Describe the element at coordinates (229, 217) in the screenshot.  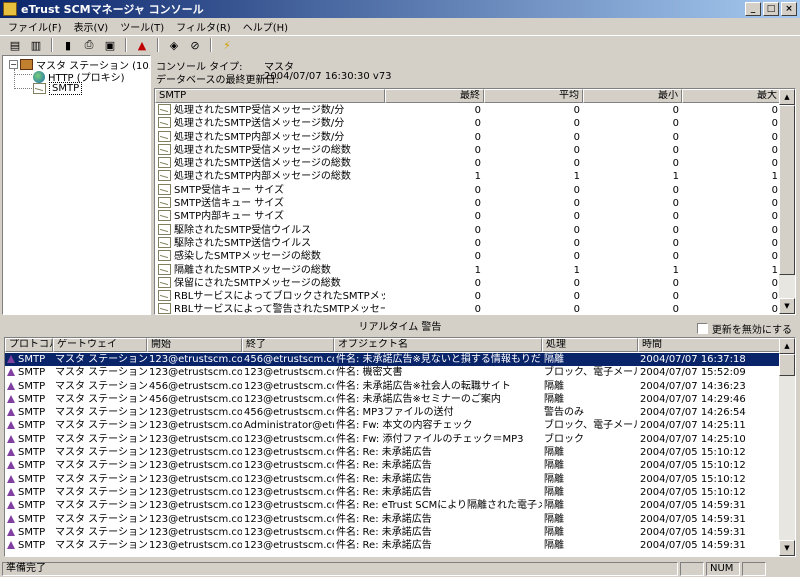
I see `metric-name: SMTP内部キュー サイズ` at that location.